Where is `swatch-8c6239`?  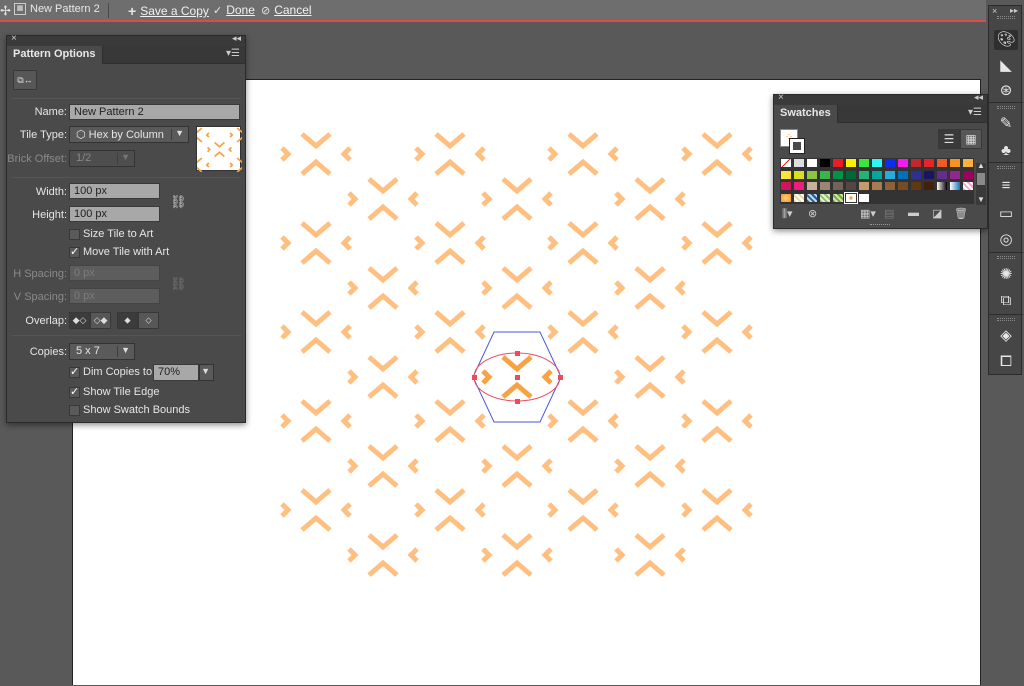
swatch-8c6239 is located at coordinates (890, 186).